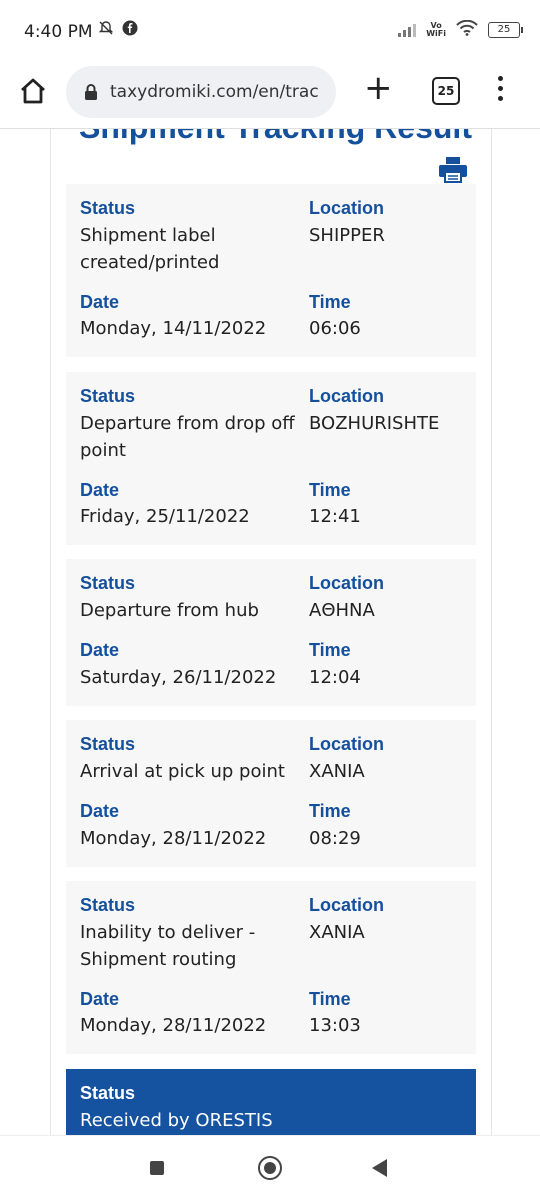 The image size is (540, 1201). What do you see at coordinates (378, 88) in the screenshot?
I see `new-tab-icon: +` at bounding box center [378, 88].